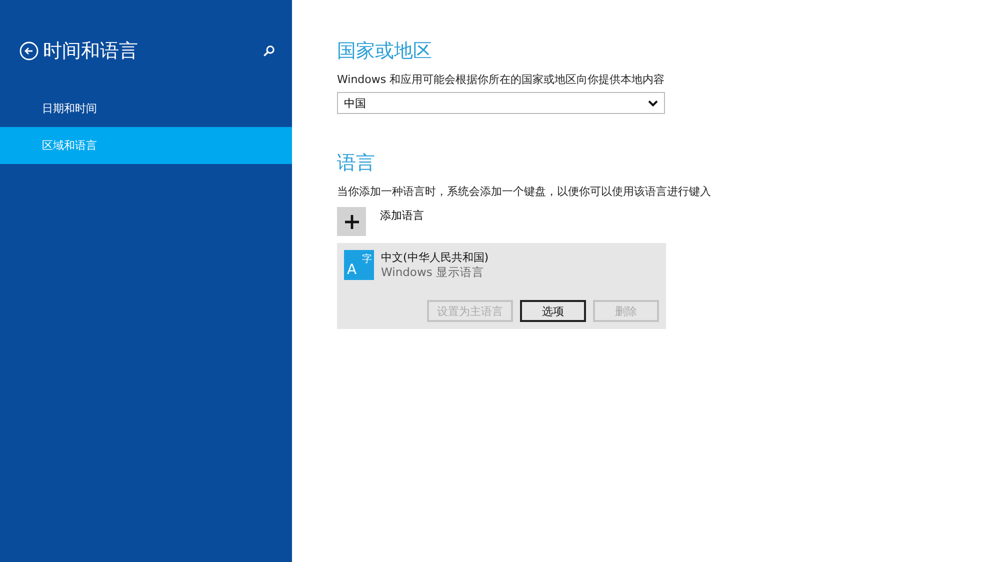 This screenshot has height=562, width=1000. I want to click on plus-icon, so click(351, 221).